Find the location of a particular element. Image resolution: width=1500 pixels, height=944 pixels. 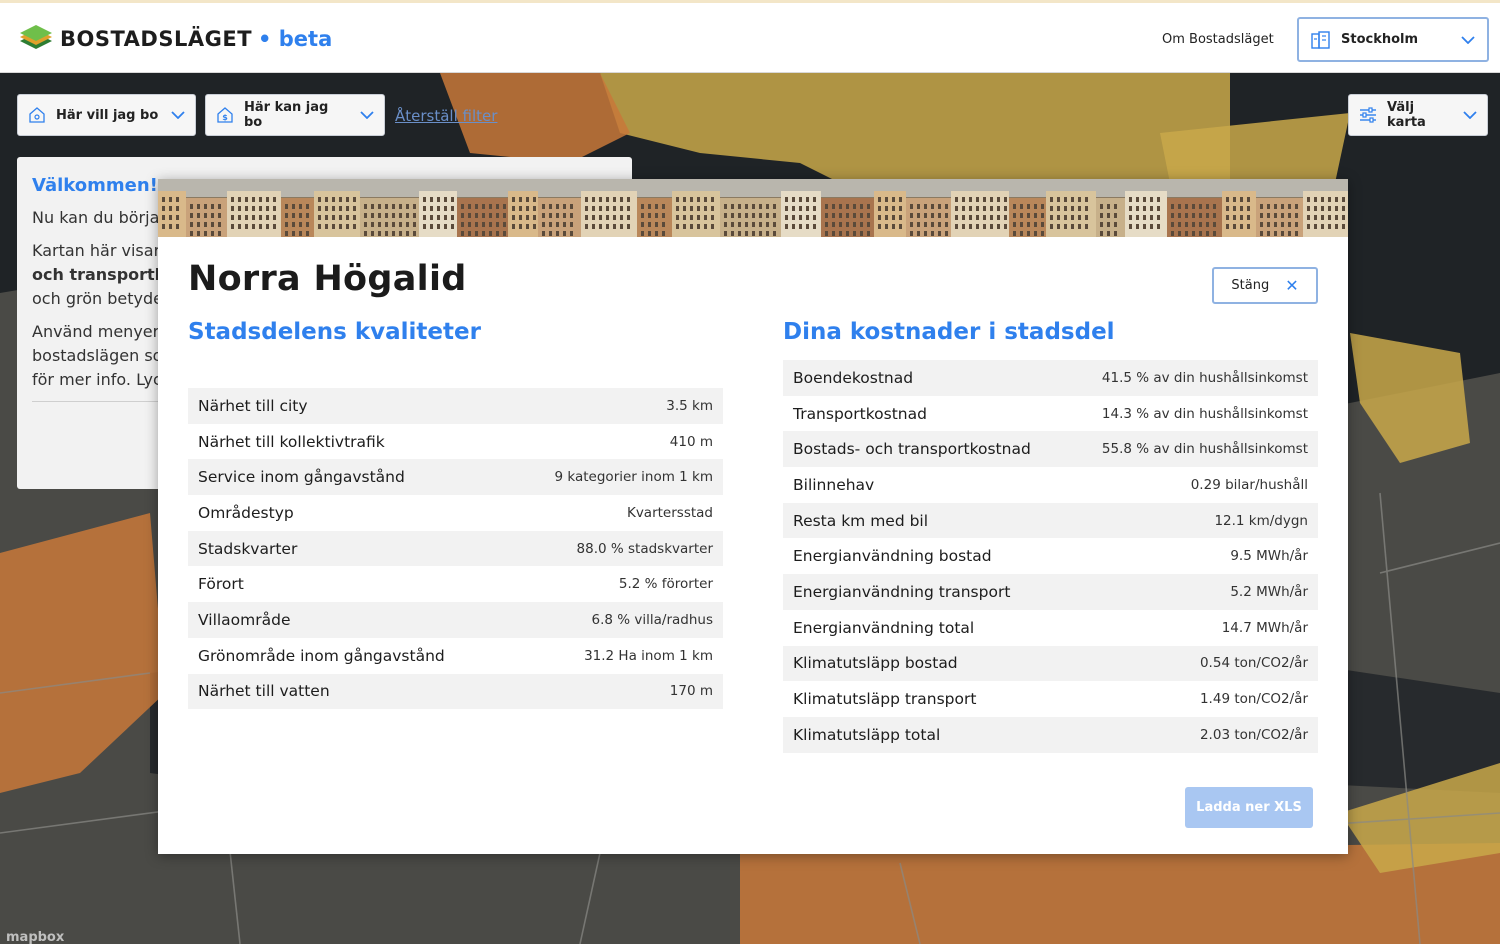

table-row: Bilinnehav 0.29 bilar/hushåll is located at coordinates (1050, 485).